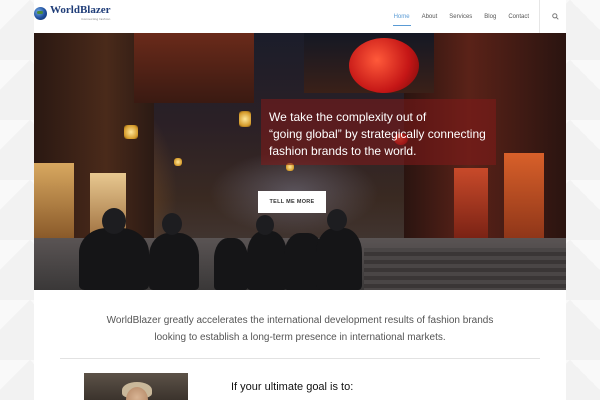  What do you see at coordinates (460, 16) in the screenshot?
I see `nav-item-services: Services` at bounding box center [460, 16].